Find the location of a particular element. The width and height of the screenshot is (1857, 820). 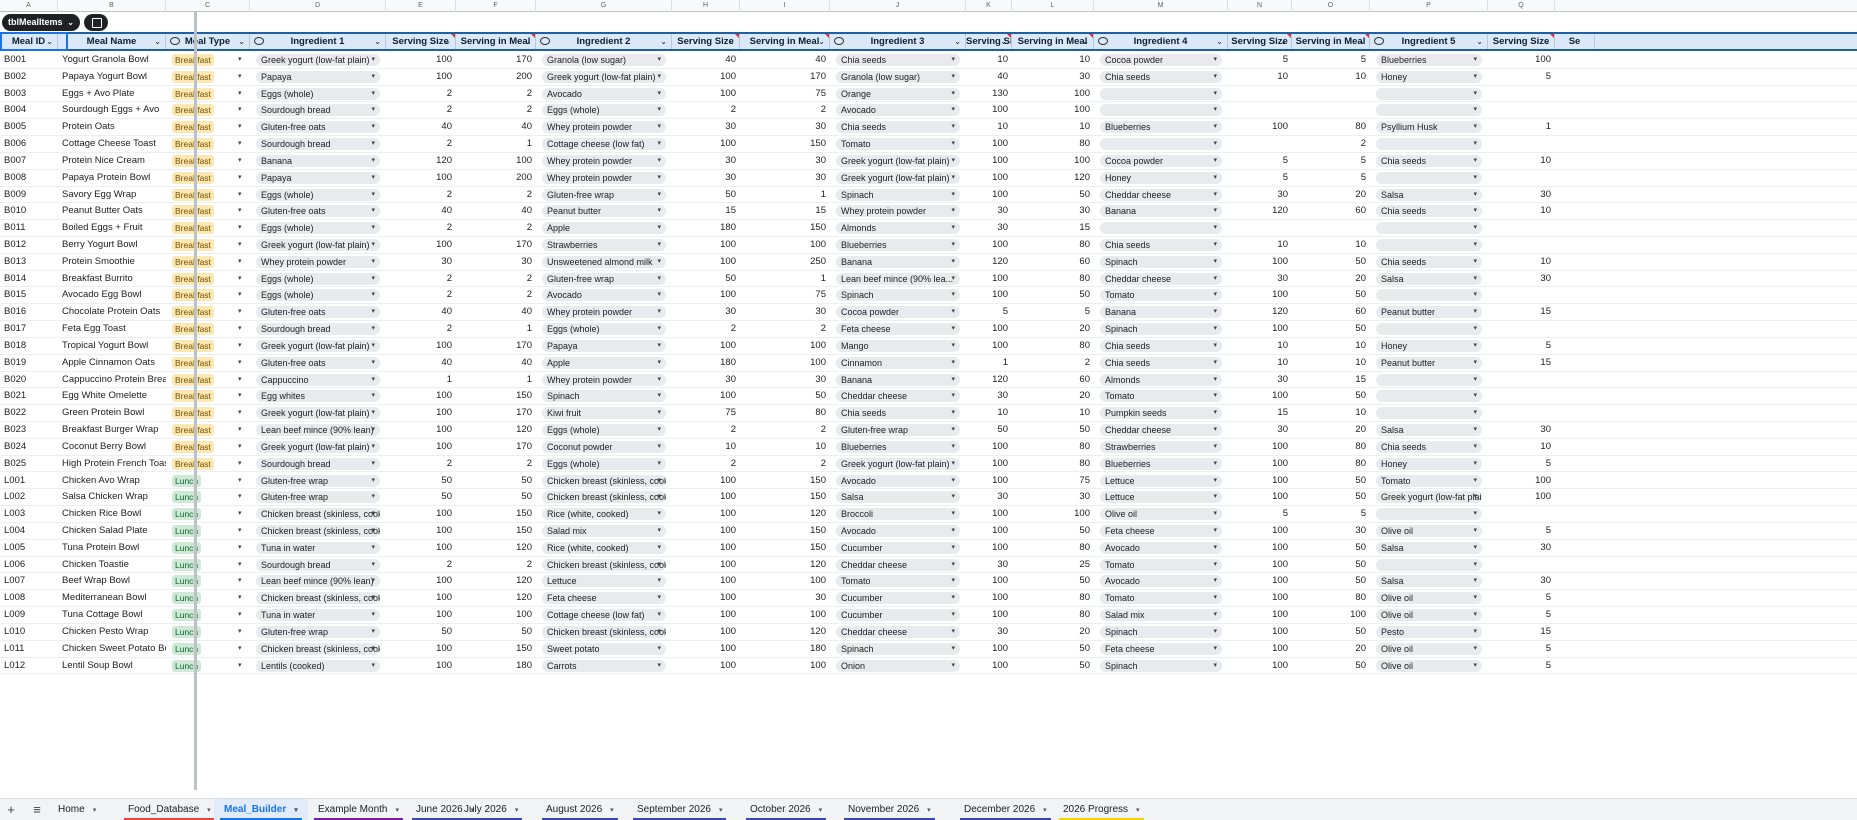

ingredient-dropdown: Gluten-free wrap ▾ is located at coordinates (898, 430).